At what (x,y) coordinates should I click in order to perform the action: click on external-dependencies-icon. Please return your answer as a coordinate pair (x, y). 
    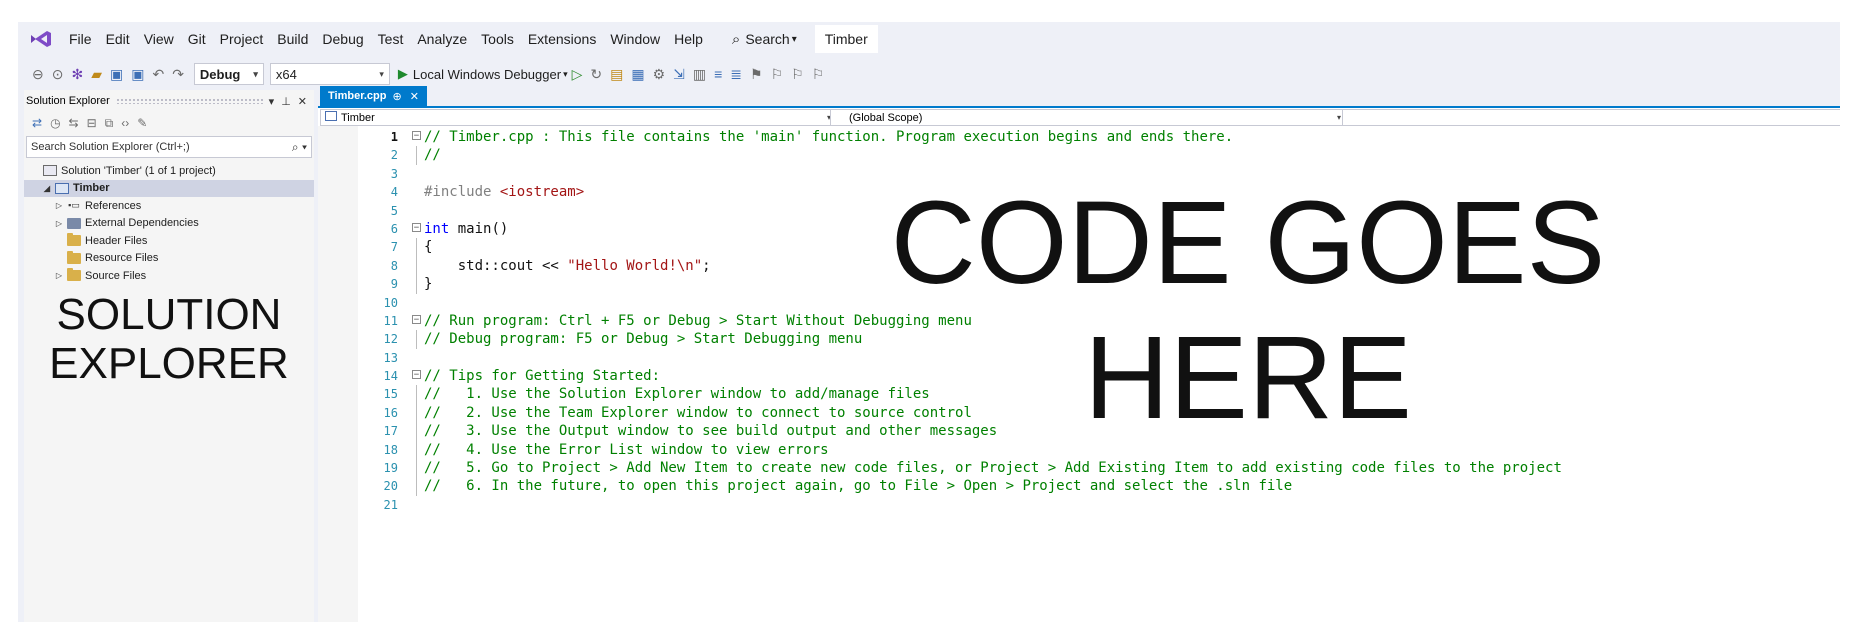
    Looking at the image, I should click on (74, 223).